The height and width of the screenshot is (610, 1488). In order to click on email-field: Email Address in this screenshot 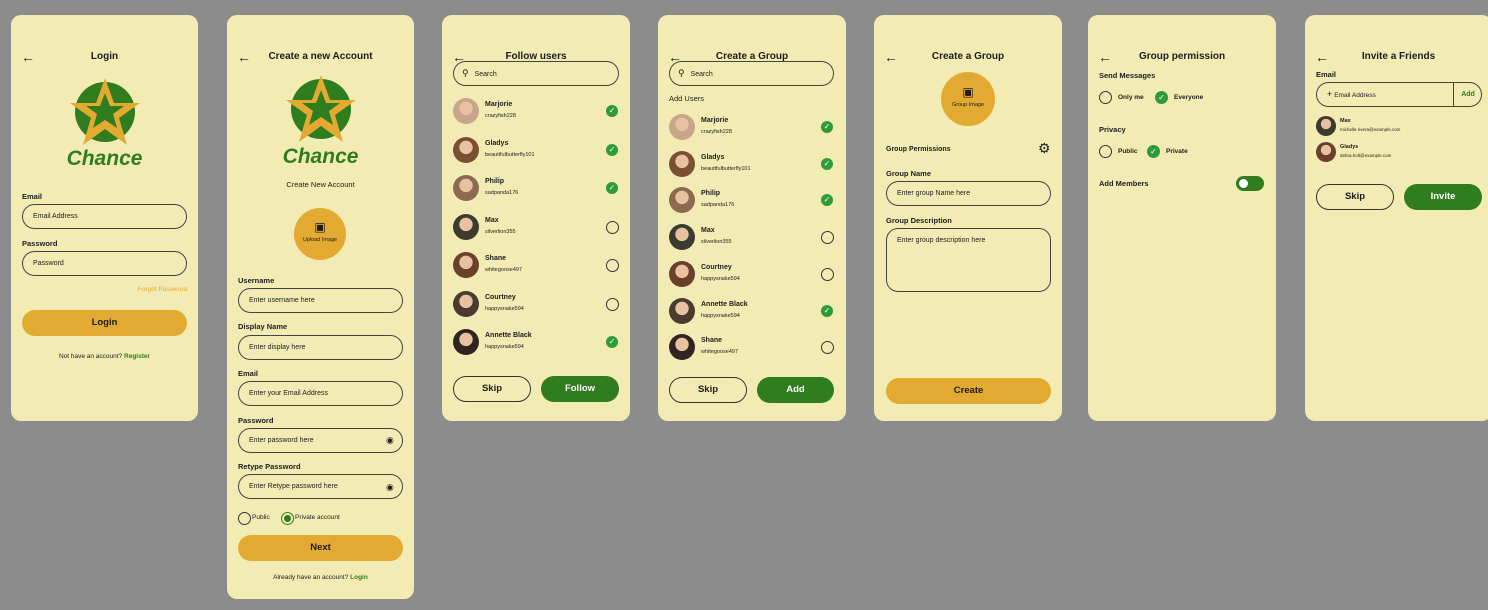, I will do `click(104, 216)`.